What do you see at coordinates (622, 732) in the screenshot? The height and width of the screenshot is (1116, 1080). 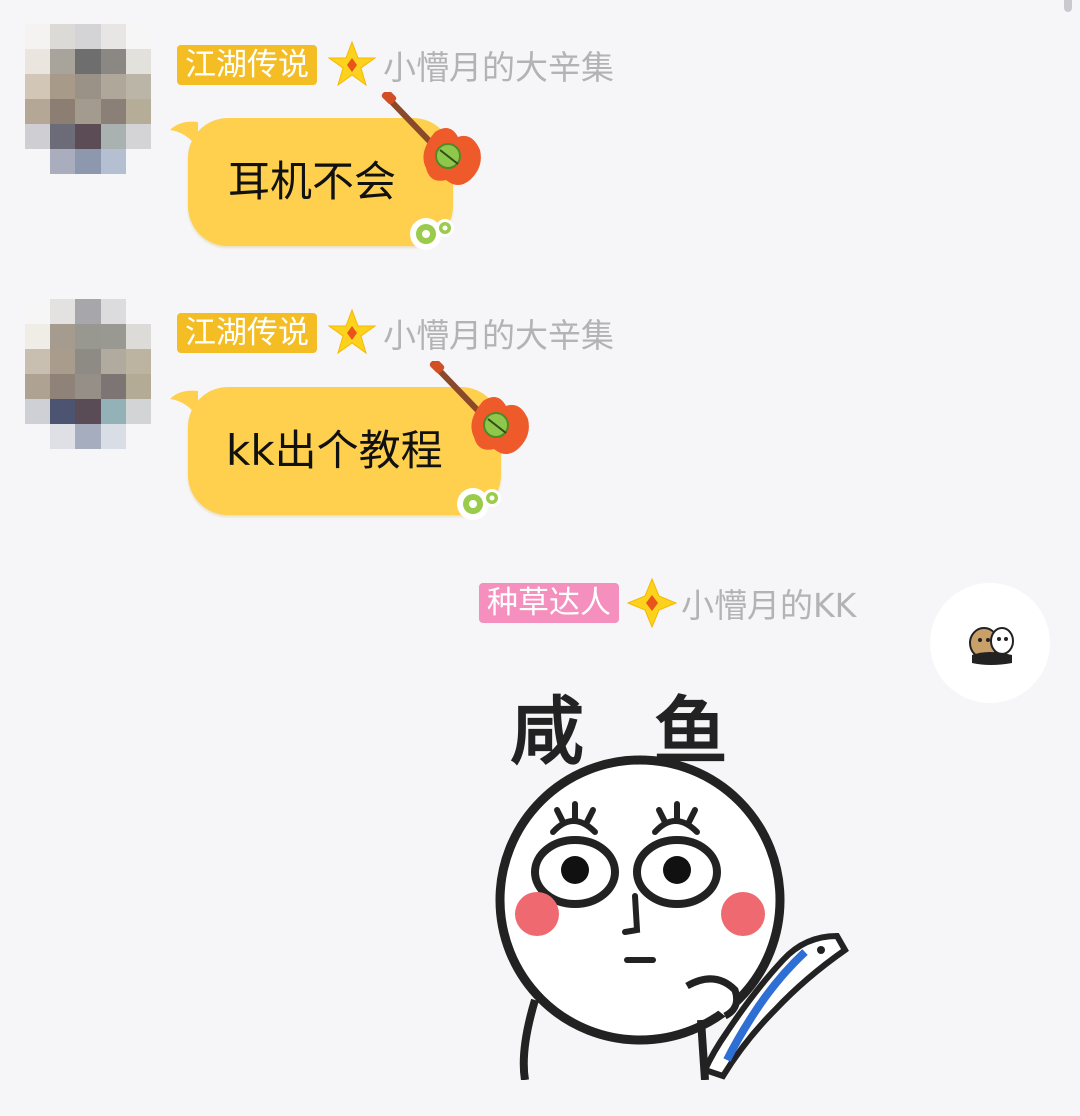 I see `sticker-caption: 咸 鱼` at bounding box center [622, 732].